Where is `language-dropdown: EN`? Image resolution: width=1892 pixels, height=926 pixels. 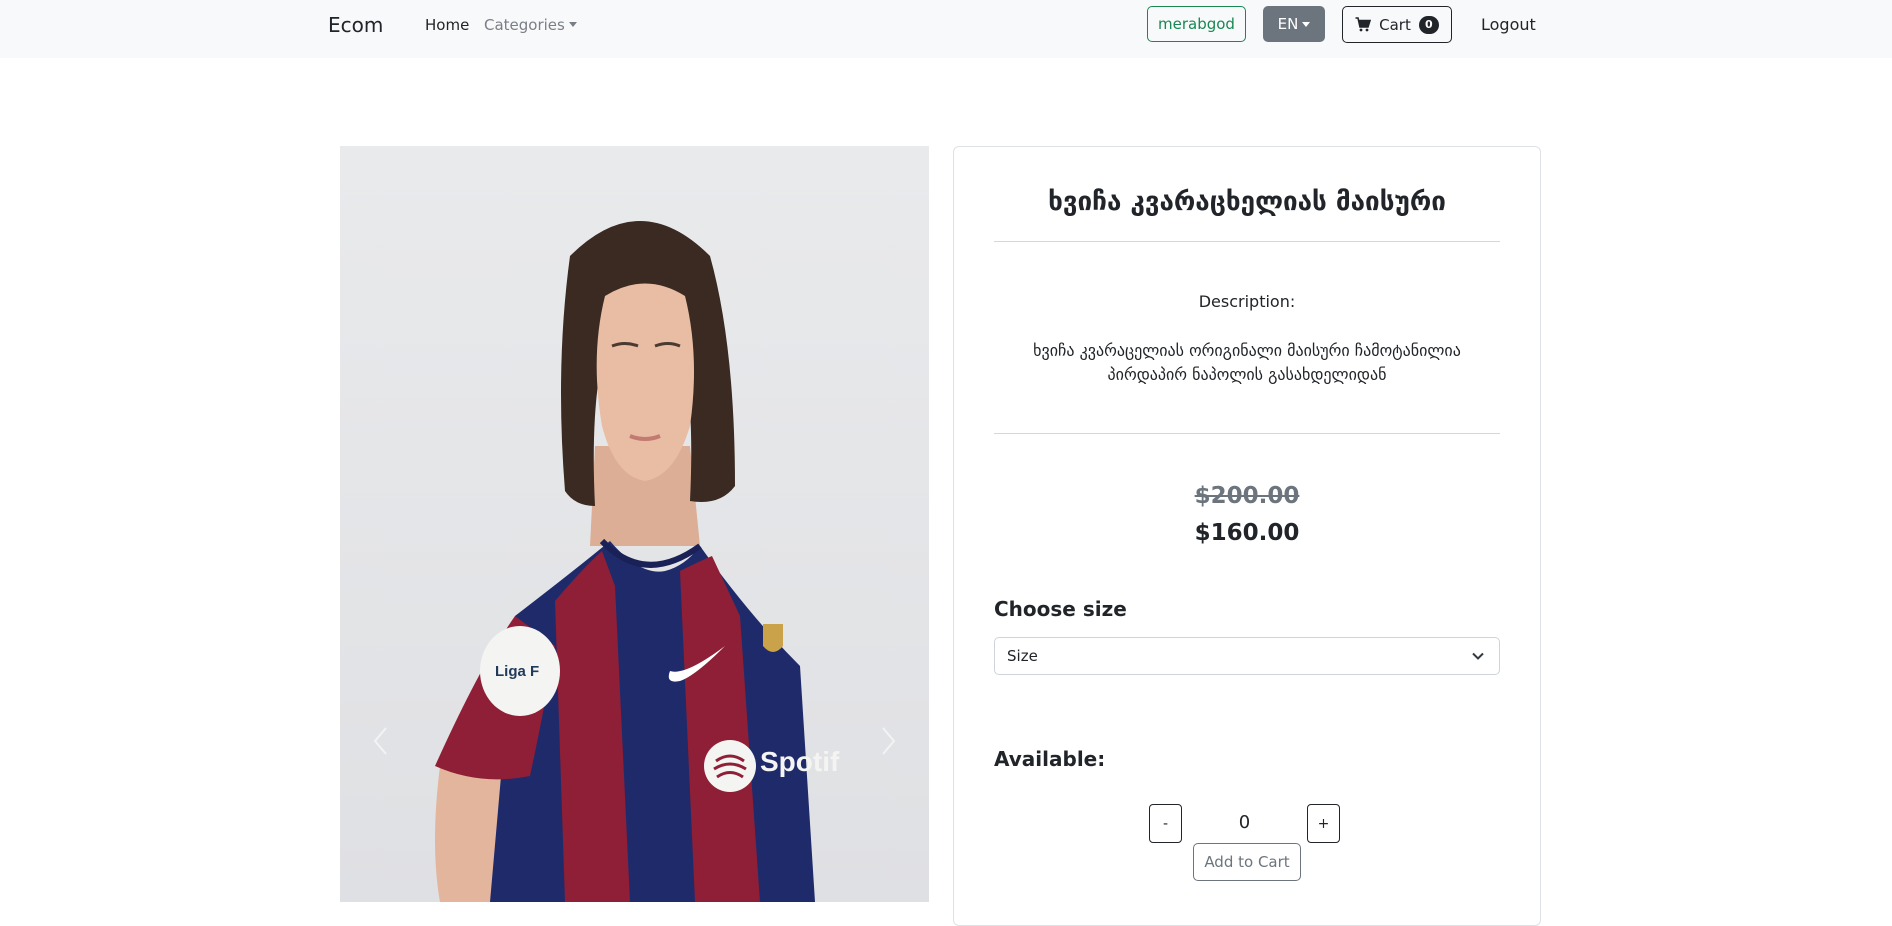 language-dropdown: EN is located at coordinates (1294, 24).